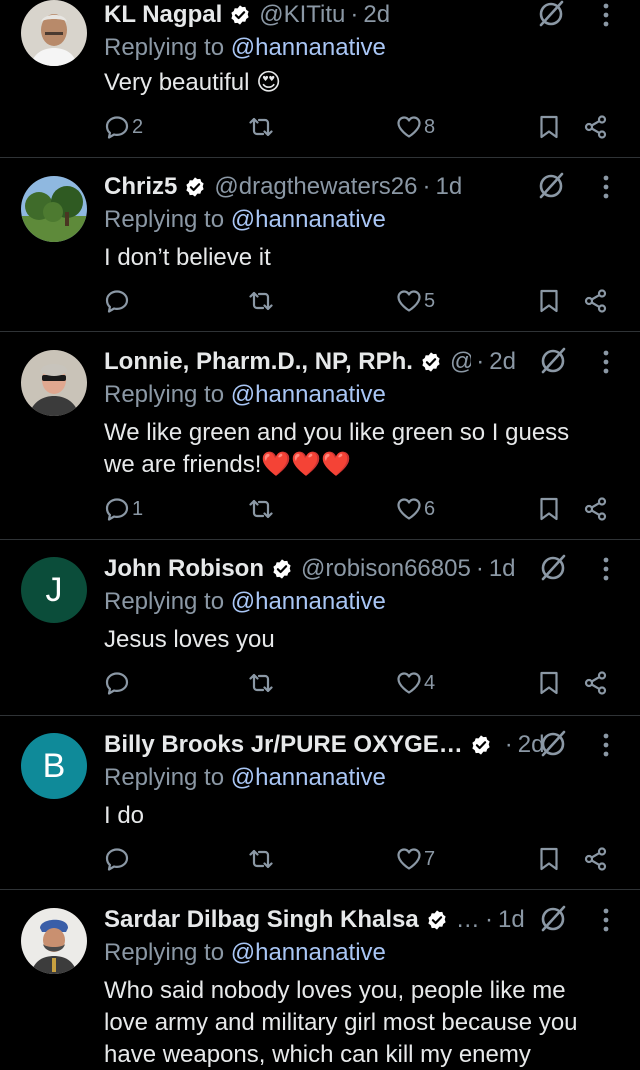  Describe the element at coordinates (320, 303) in the screenshot. I see `action-bar: 5` at that location.